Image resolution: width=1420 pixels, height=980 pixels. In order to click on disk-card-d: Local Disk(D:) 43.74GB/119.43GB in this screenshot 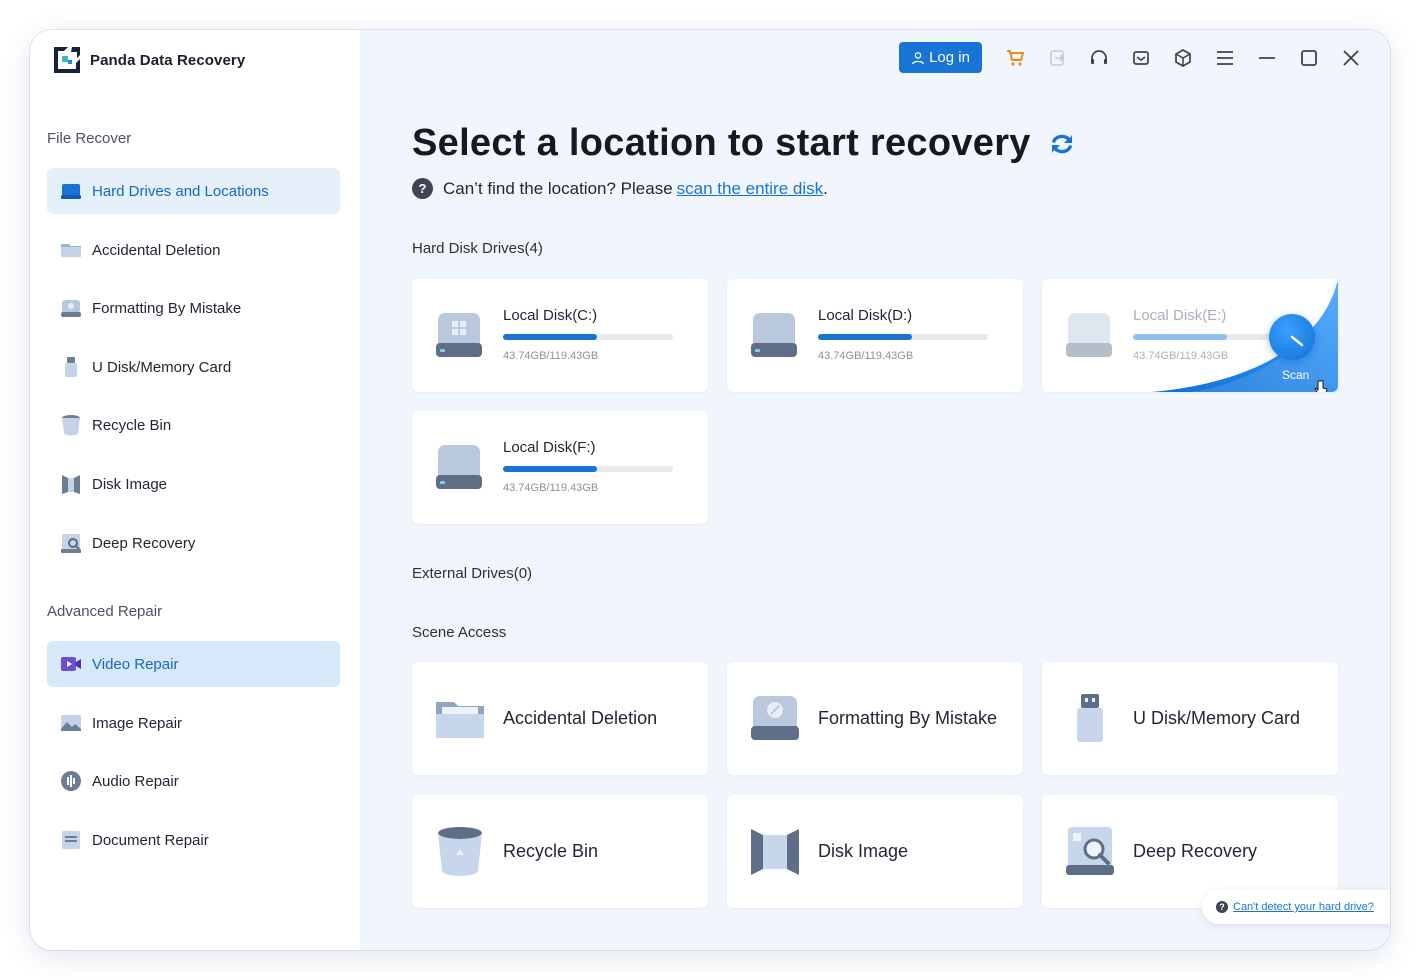, I will do `click(875, 335)`.